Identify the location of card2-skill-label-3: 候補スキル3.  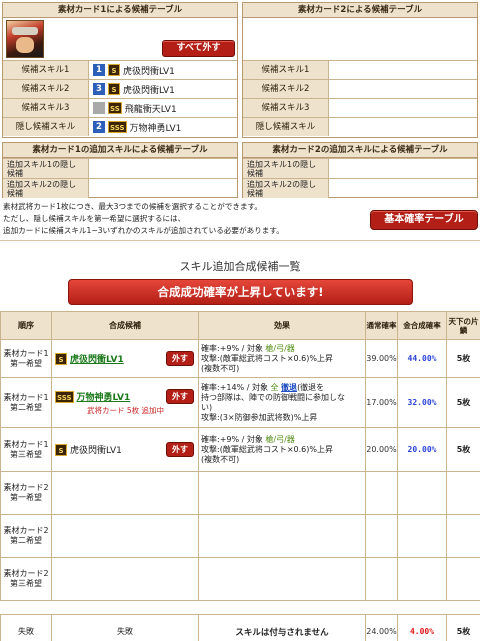
(286, 108).